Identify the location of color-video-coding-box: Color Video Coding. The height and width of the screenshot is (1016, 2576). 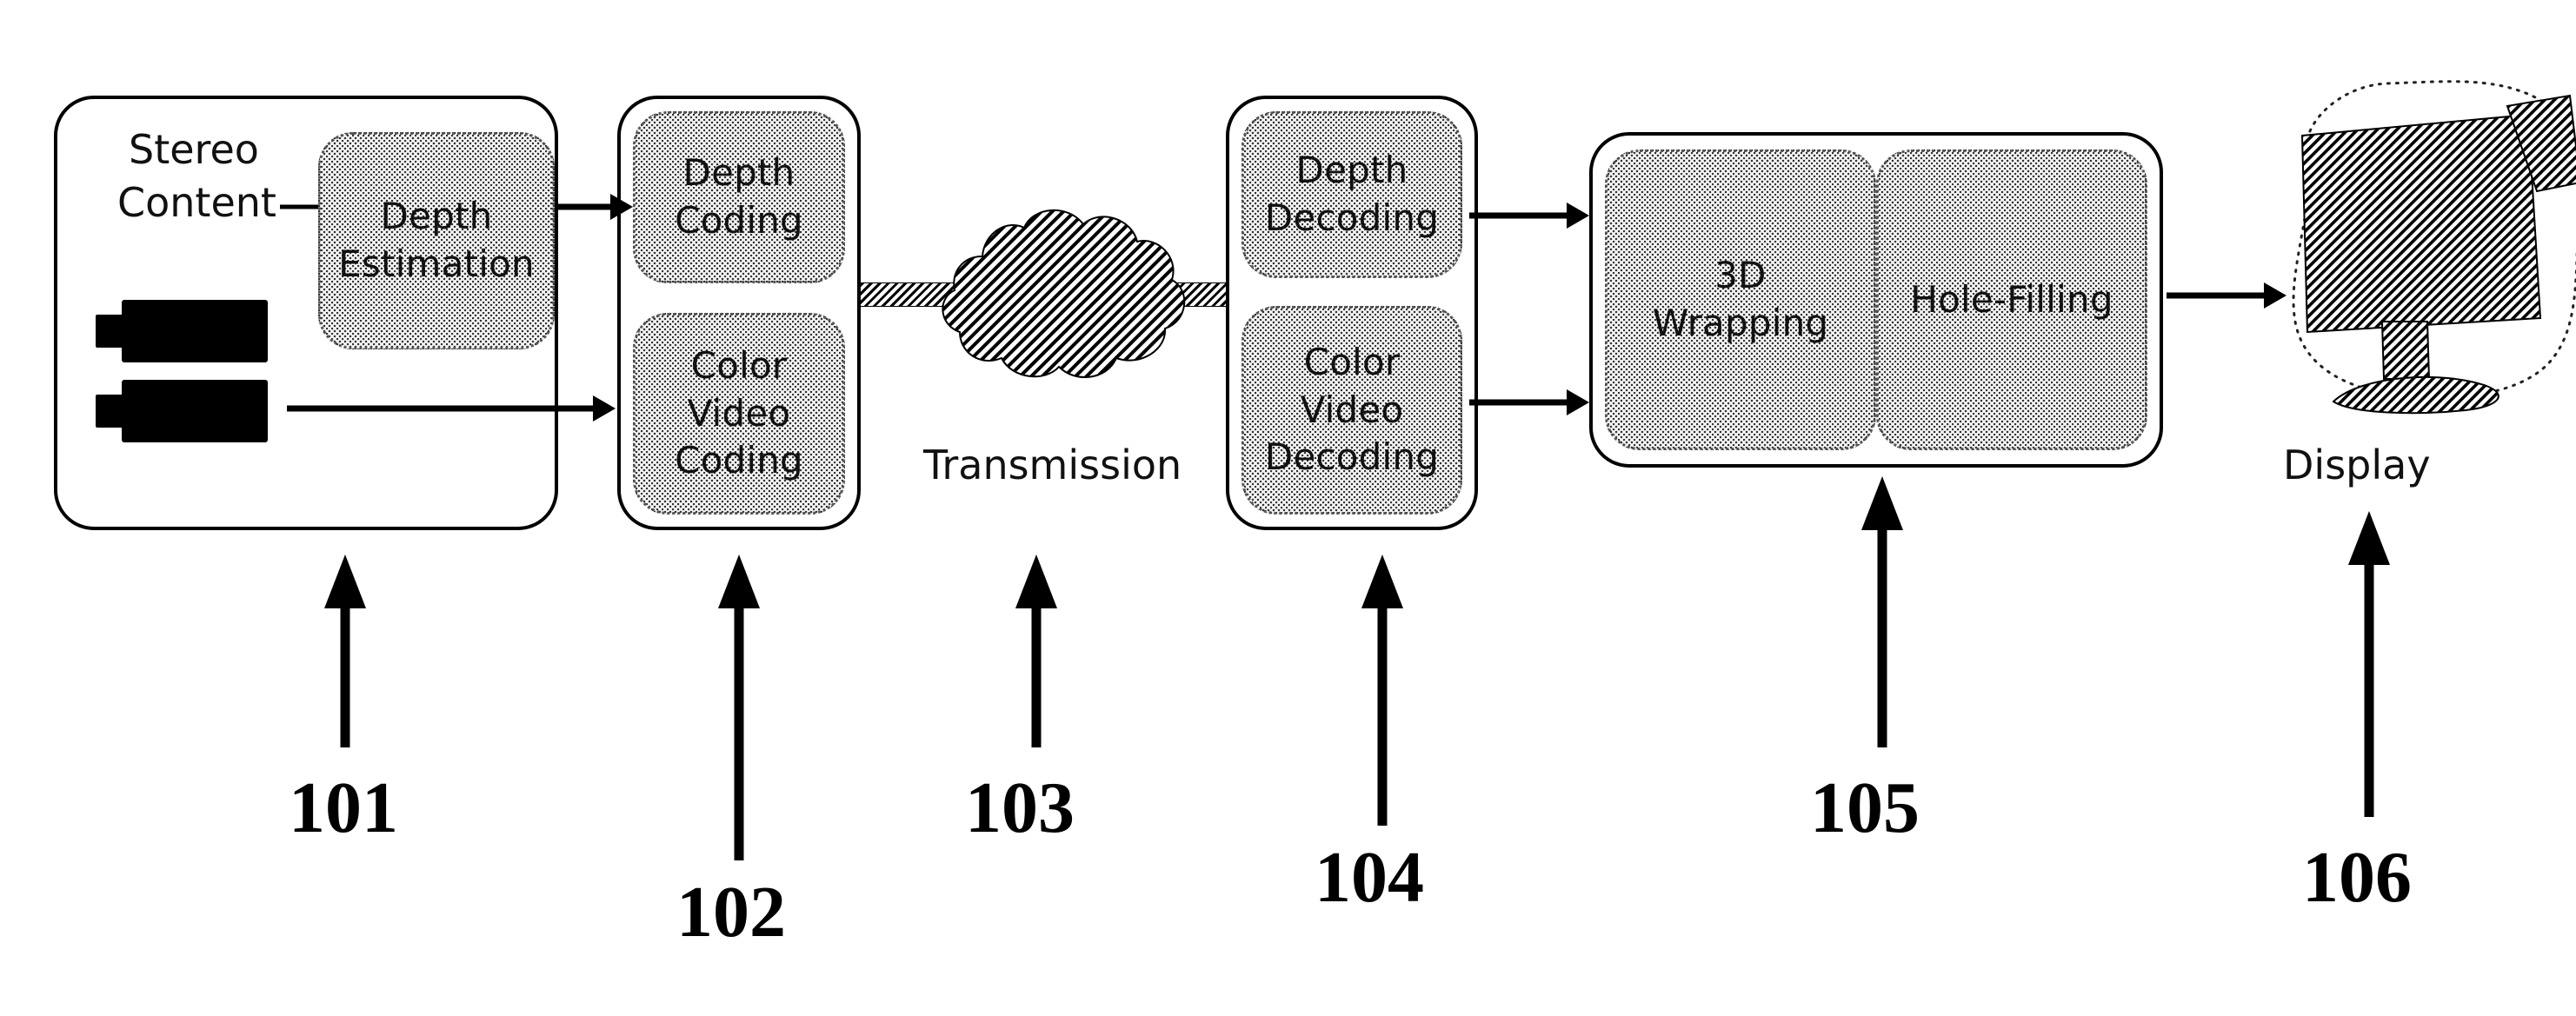
(739, 414).